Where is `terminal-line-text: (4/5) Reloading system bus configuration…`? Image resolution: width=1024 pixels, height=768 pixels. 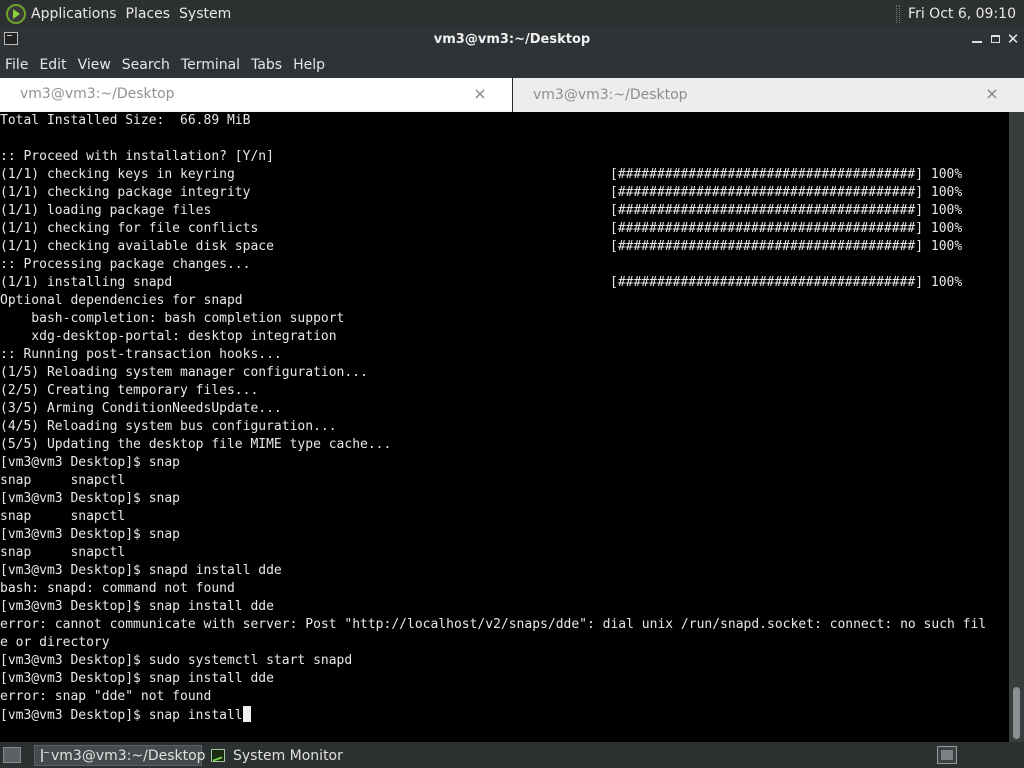 terminal-line-text: (4/5) Reloading system bus configuration… is located at coordinates (168, 426).